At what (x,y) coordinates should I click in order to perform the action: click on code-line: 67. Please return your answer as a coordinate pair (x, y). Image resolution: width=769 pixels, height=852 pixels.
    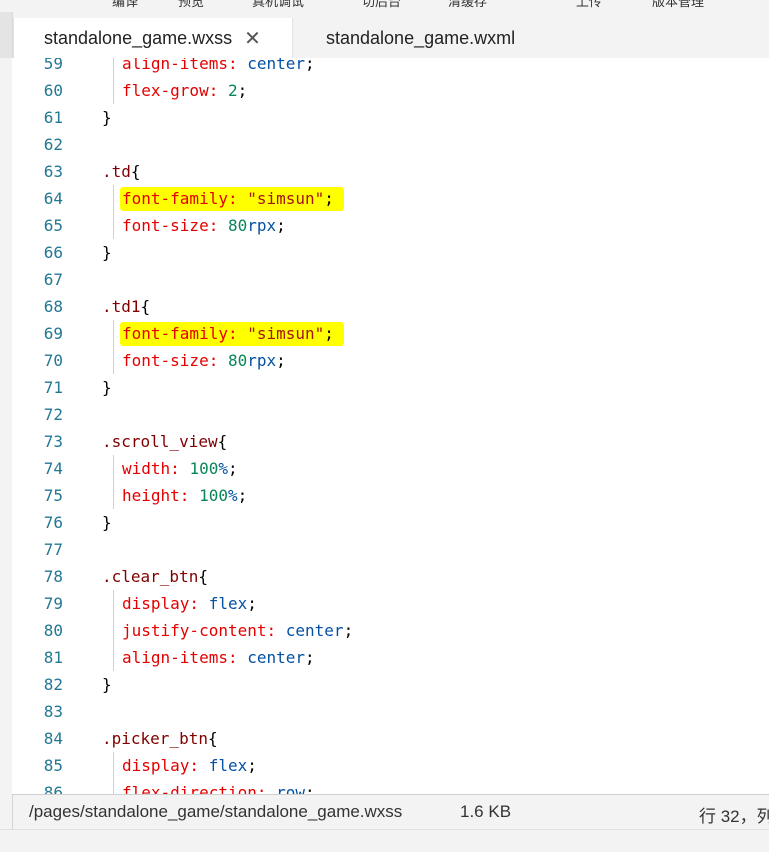
    Looking at the image, I should click on (390, 279).